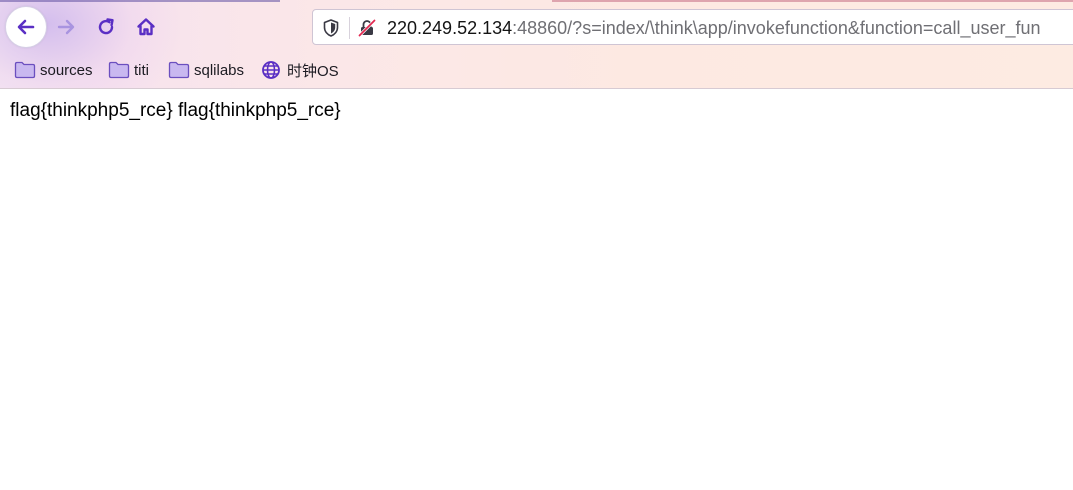  I want to click on tab-strip-edge-left, so click(140, 1).